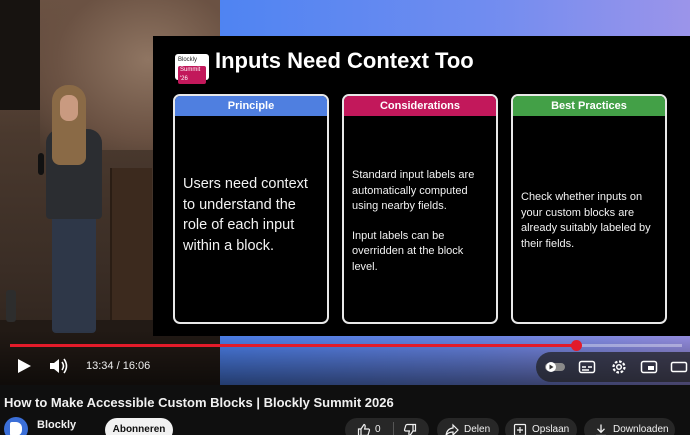 Image resolution: width=690 pixels, height=435 pixels. I want to click on autoplay-toggle-icon, so click(555, 367).